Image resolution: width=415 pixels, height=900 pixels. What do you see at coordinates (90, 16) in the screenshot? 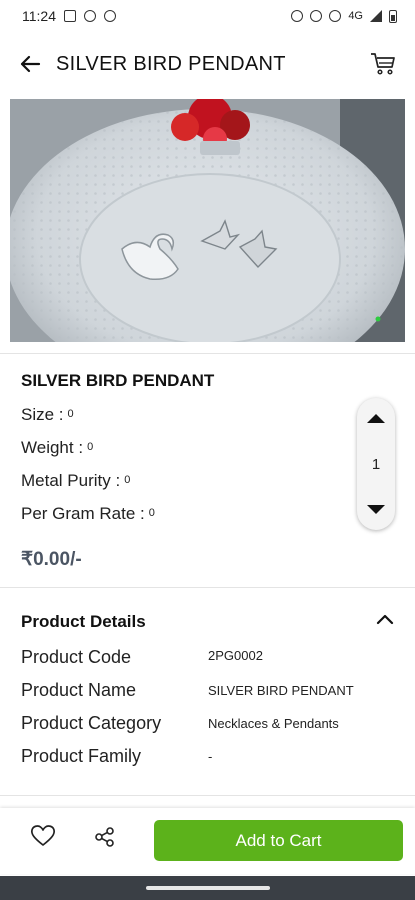
I see `sync-icon` at bounding box center [90, 16].